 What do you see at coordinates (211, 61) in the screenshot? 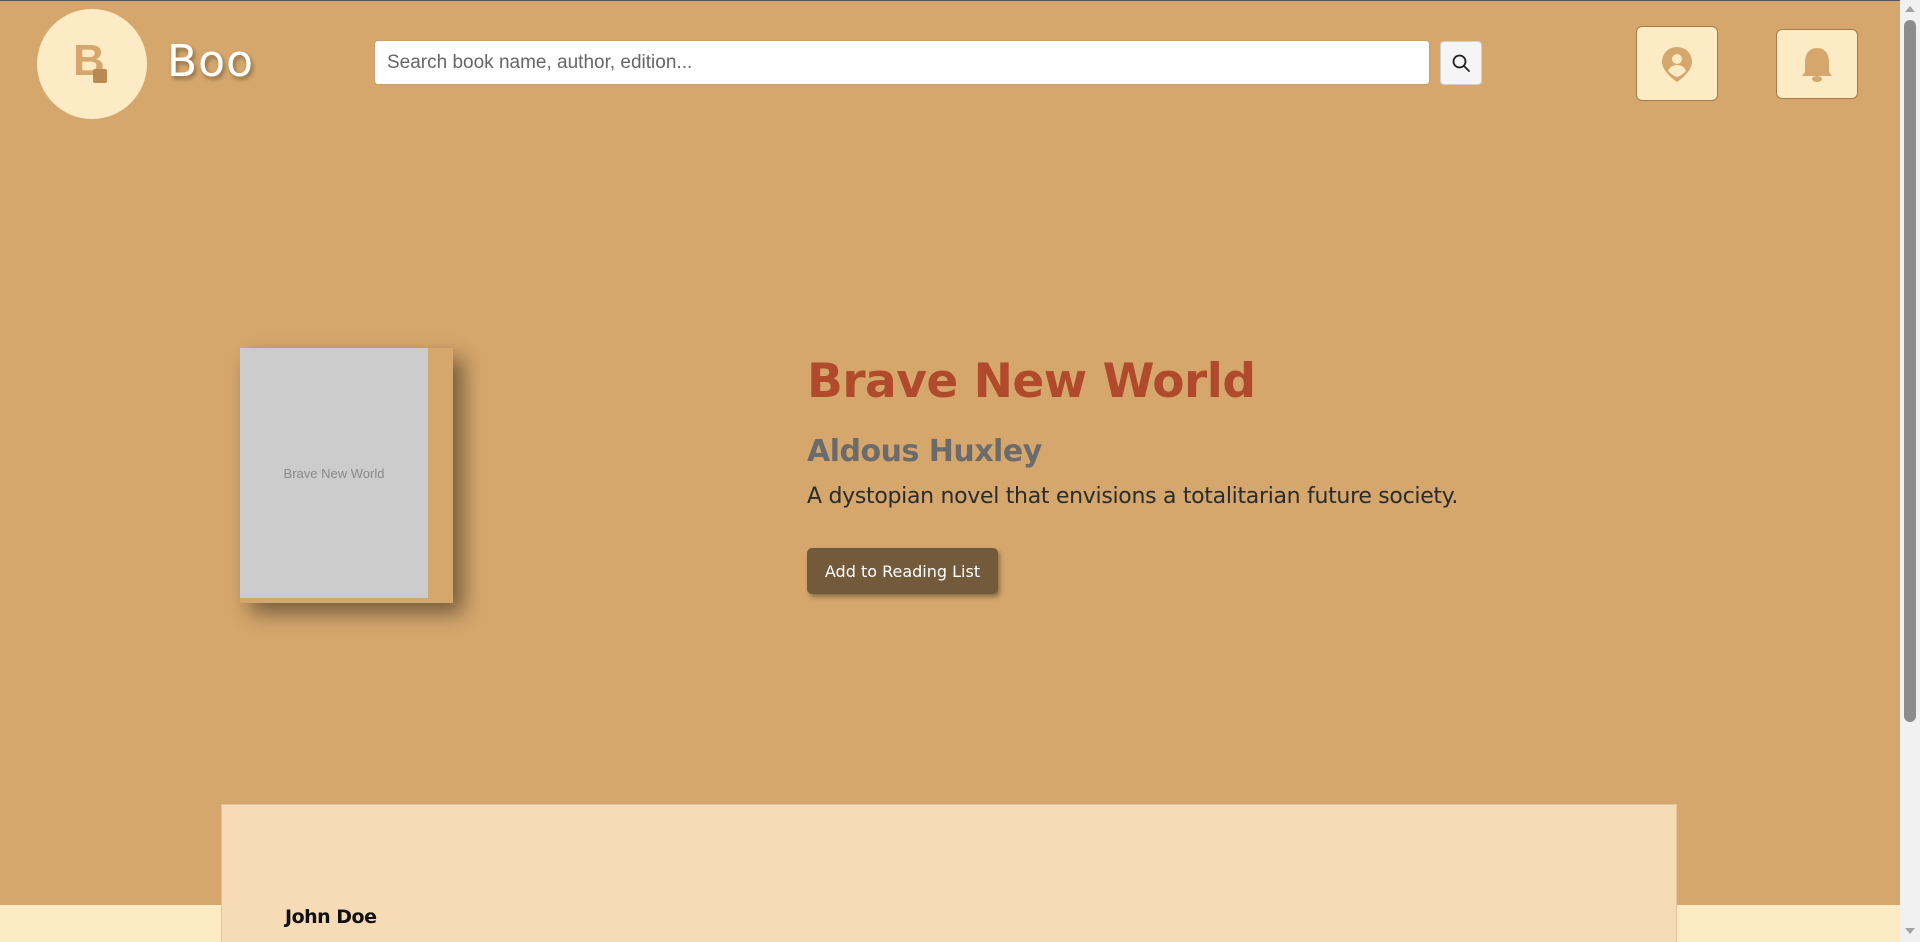
I see `brand-name: Boo` at bounding box center [211, 61].